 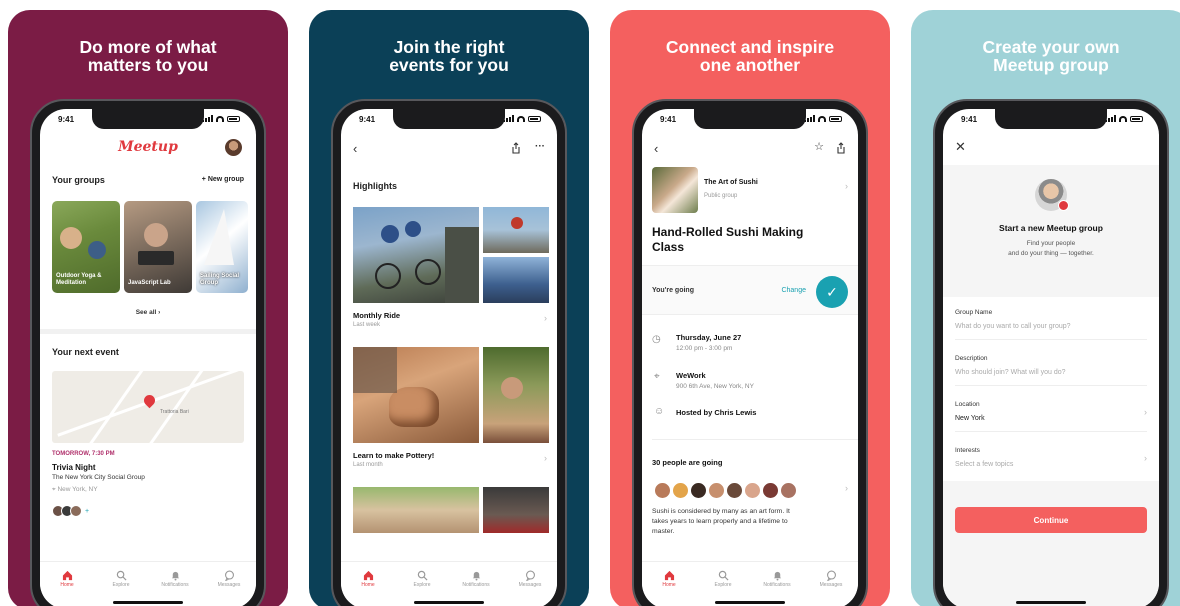 I want to click on event-title-line: Class, so click(x=668, y=247).